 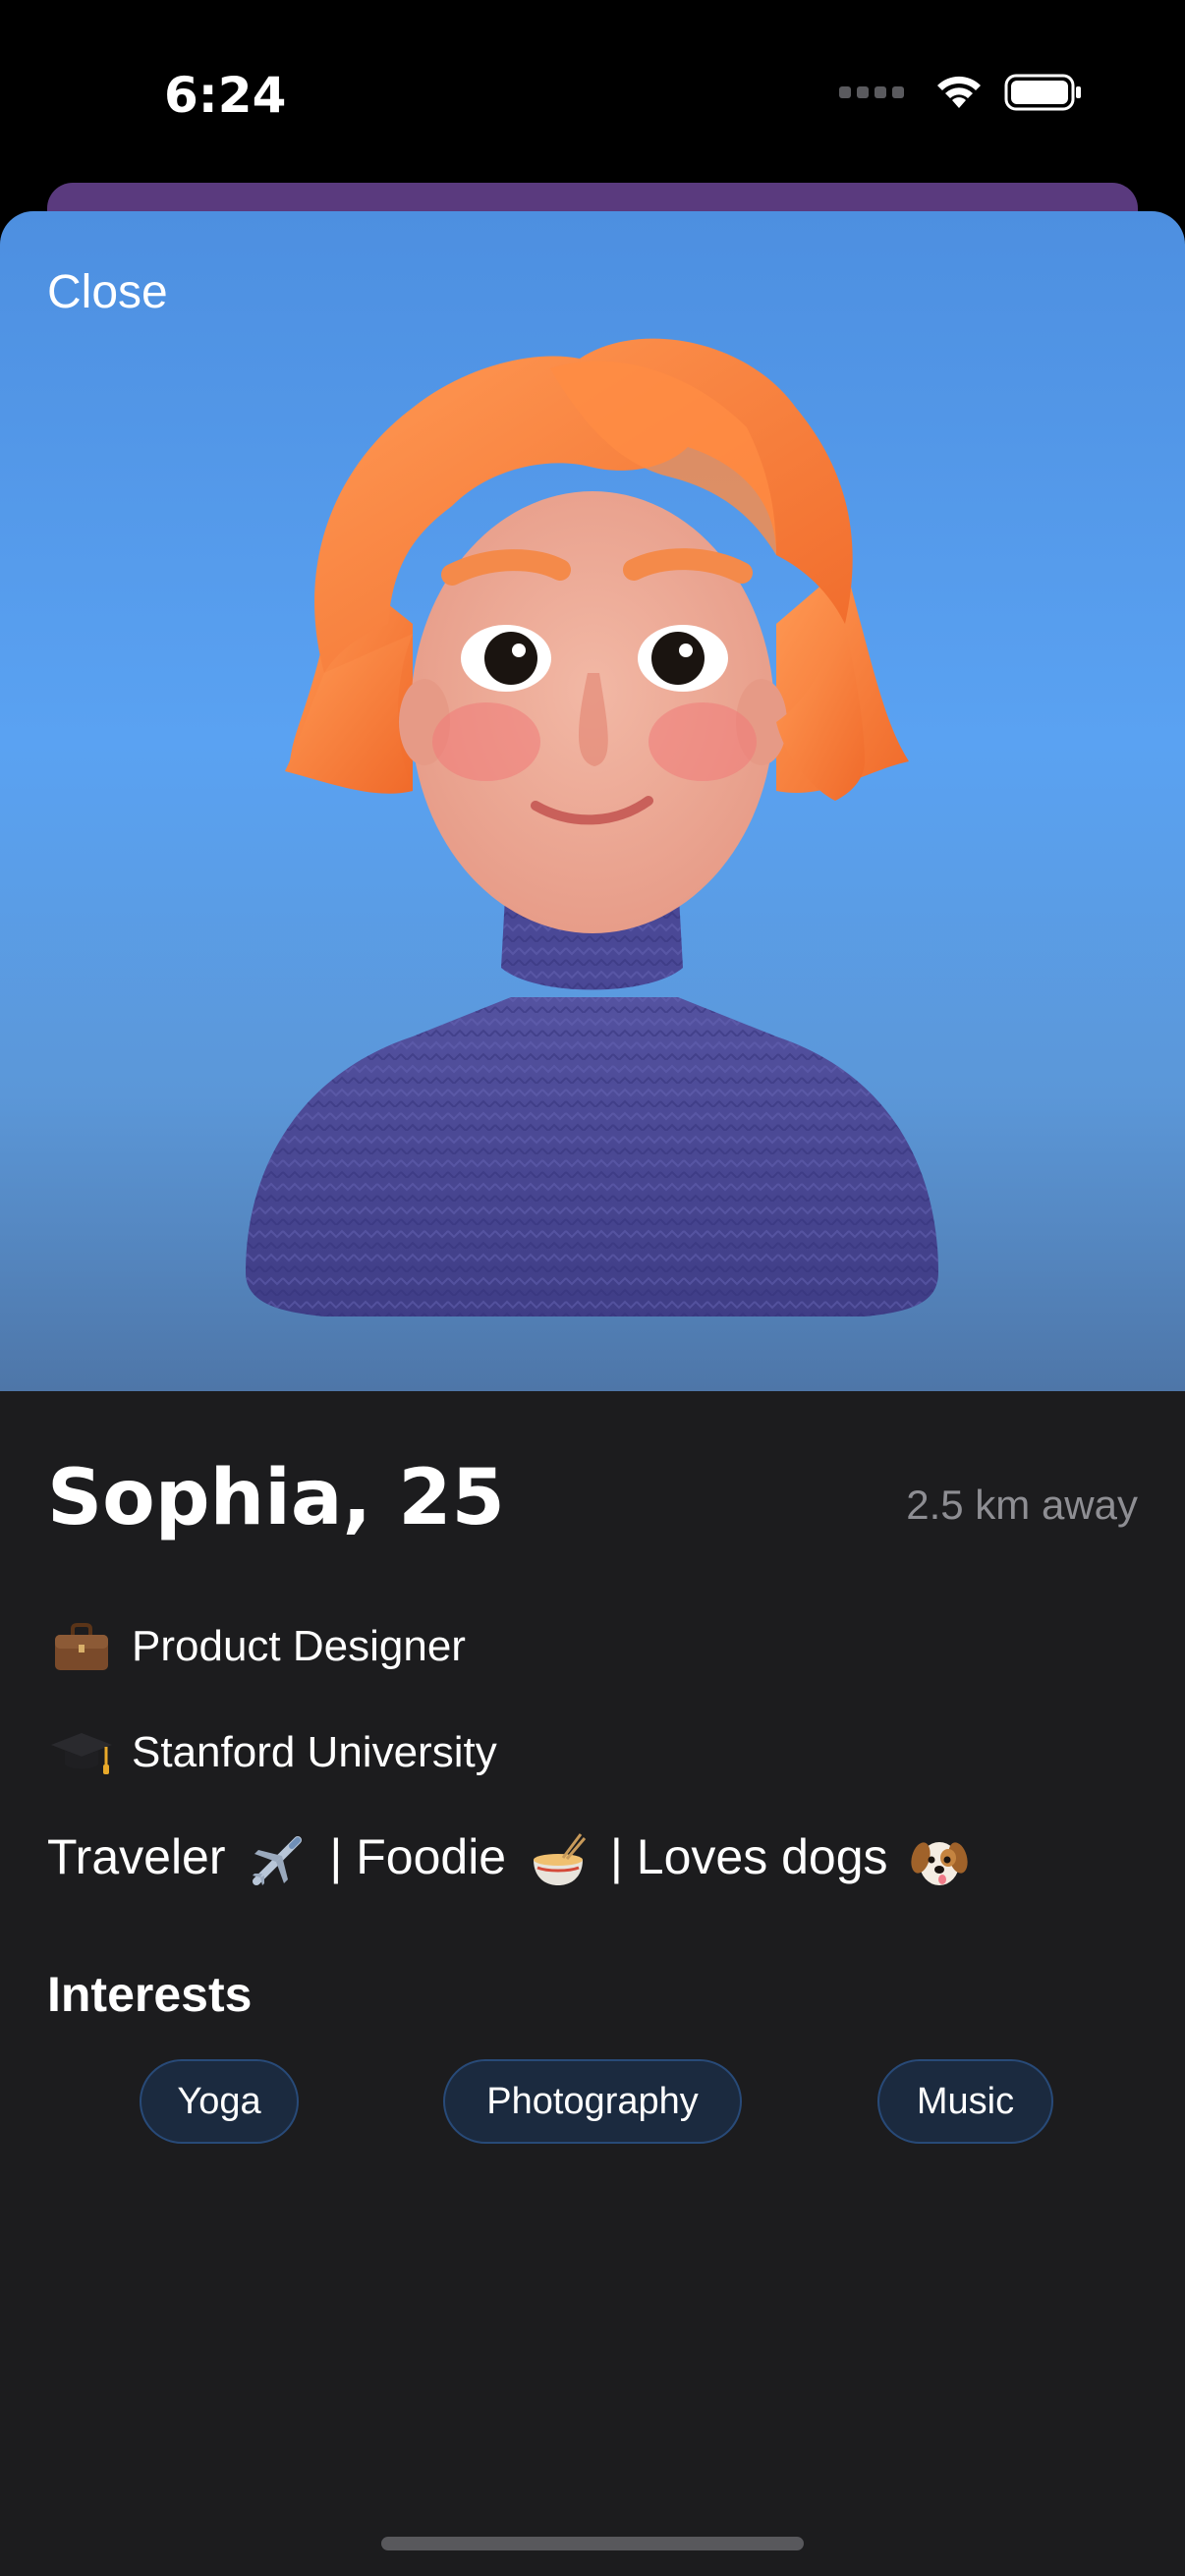 I want to click on school-row: Stanford University, so click(x=272, y=1752).